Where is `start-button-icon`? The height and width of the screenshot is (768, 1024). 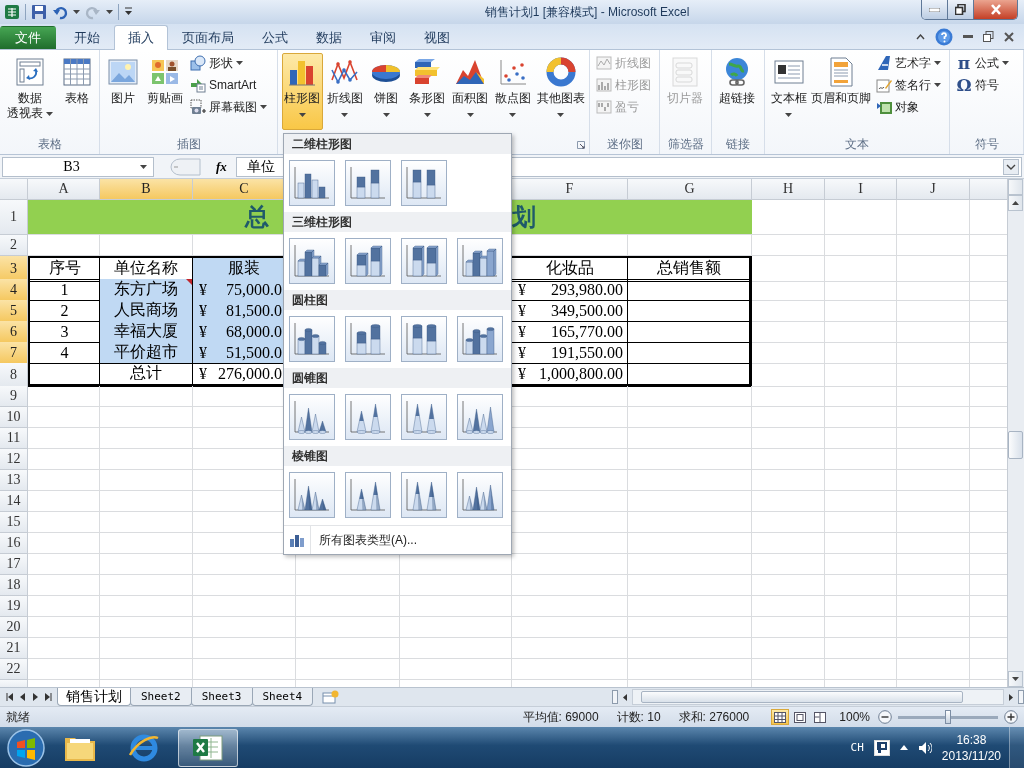
start-button-icon is located at coordinates (26, 747).